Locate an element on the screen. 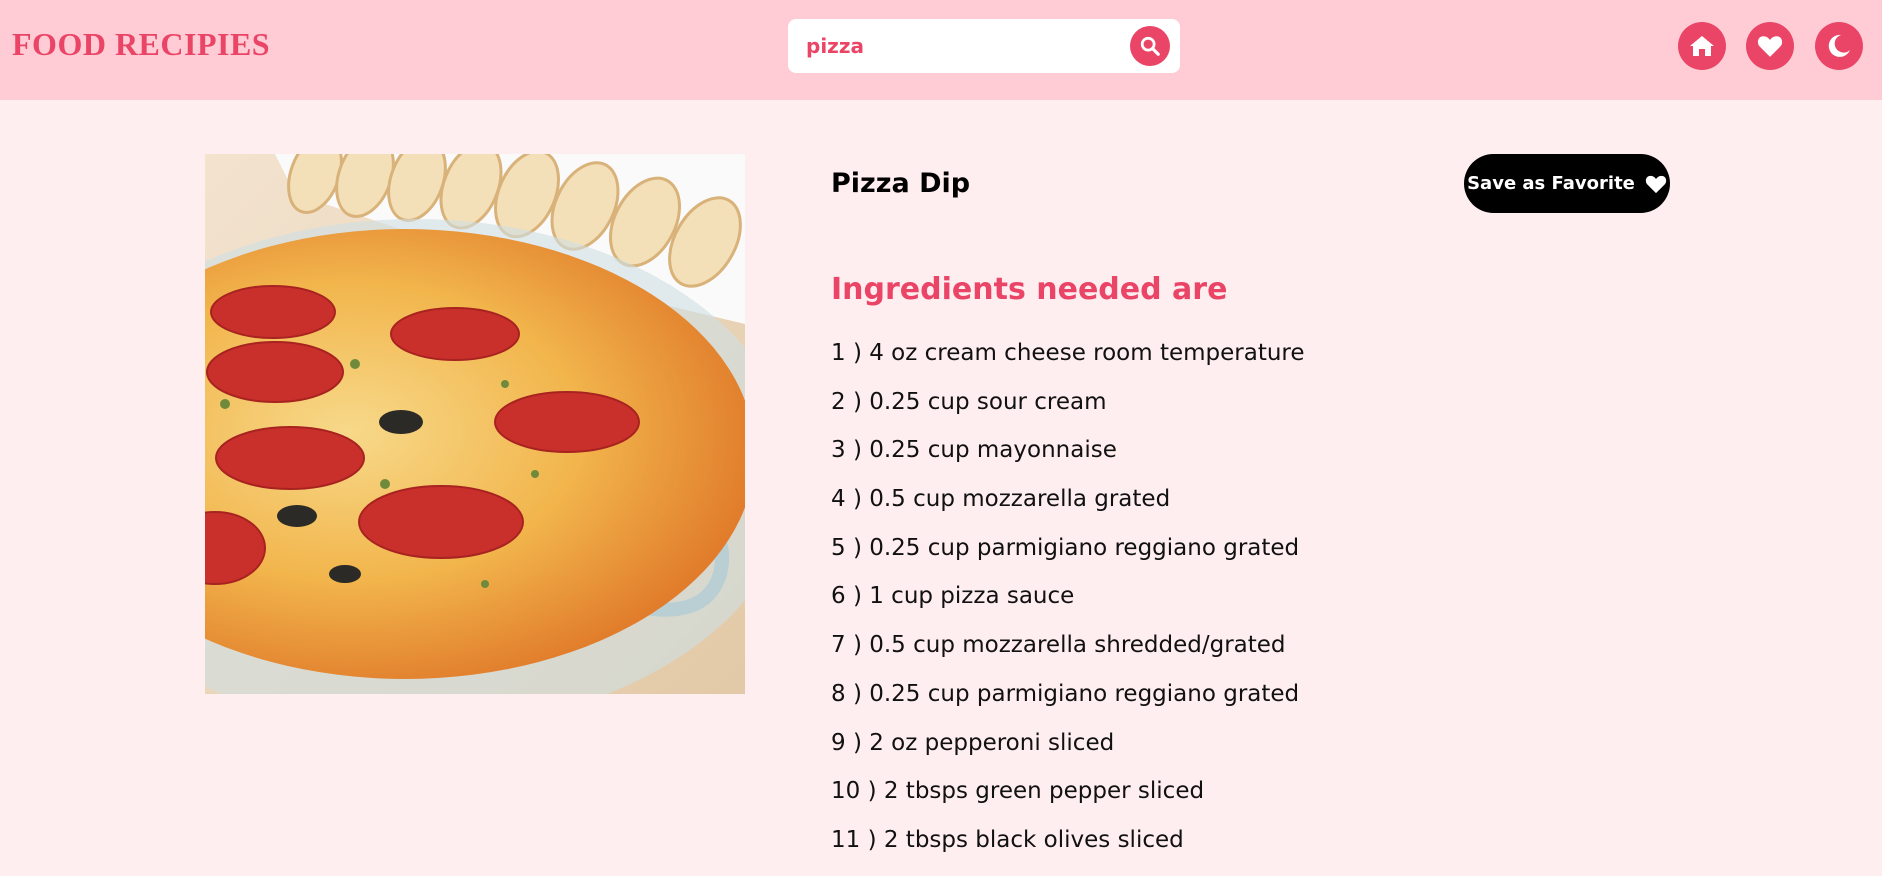  header: FOOD RECIPIES is located at coordinates (941, 50).